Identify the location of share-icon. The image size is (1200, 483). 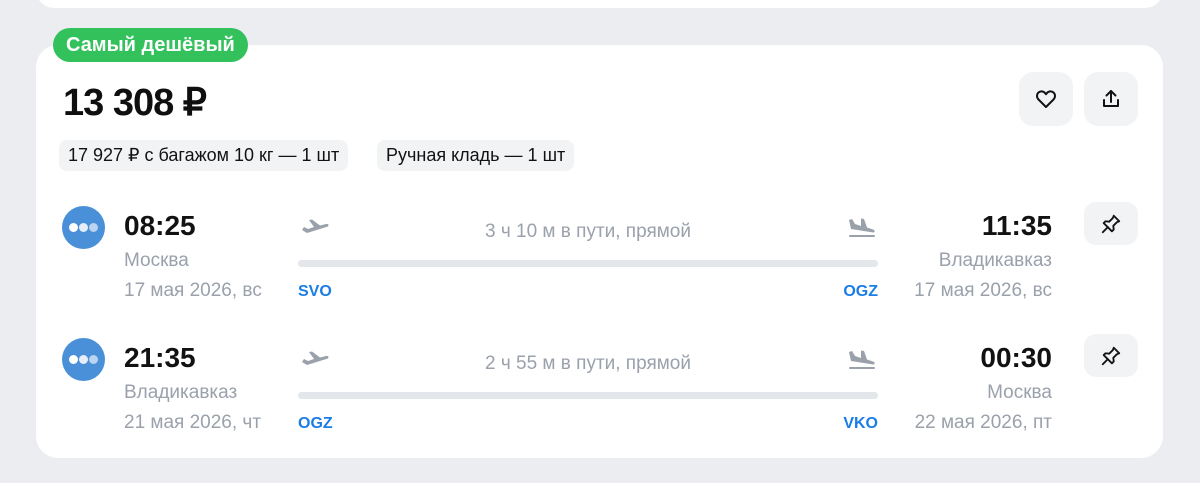
(1111, 99).